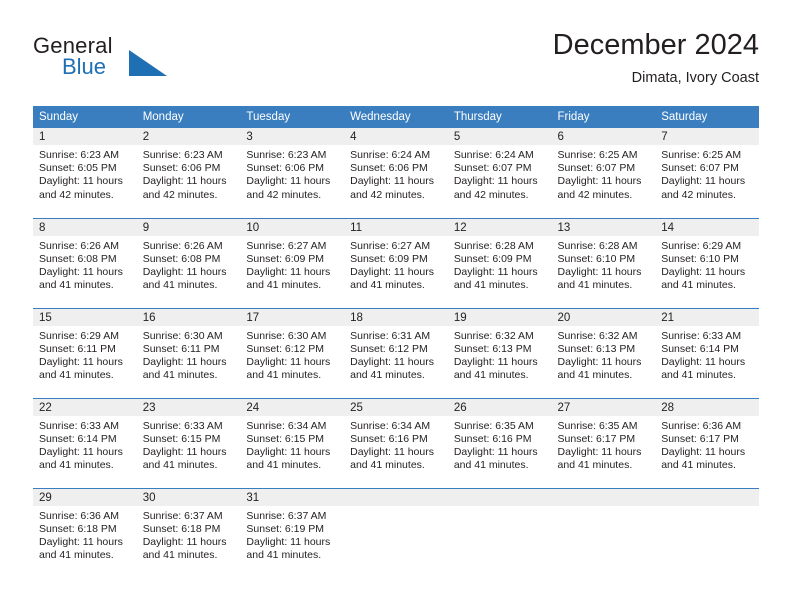 Image resolution: width=792 pixels, height=612 pixels. What do you see at coordinates (603, 317) in the screenshot?
I see `day-number: 20` at bounding box center [603, 317].